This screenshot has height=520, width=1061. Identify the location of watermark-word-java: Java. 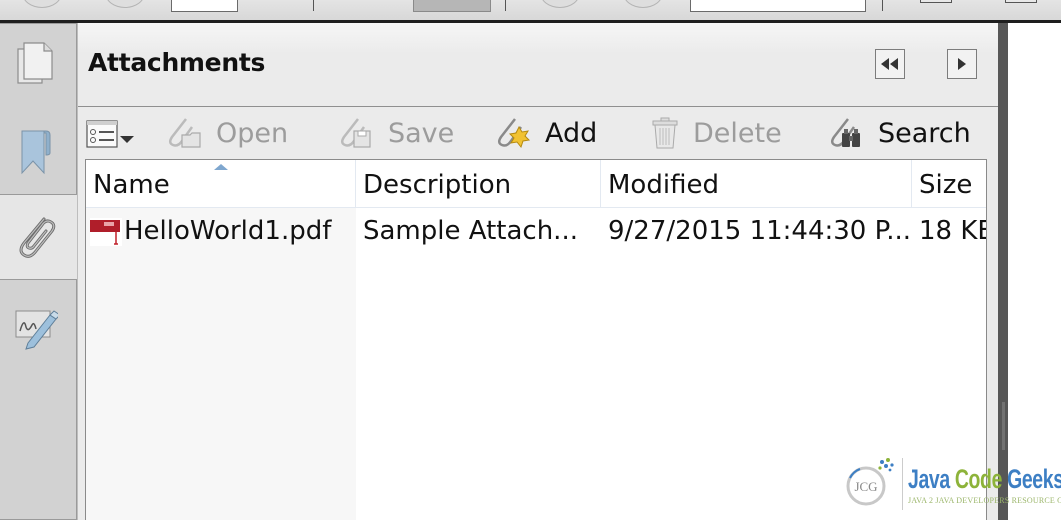
(929, 479).